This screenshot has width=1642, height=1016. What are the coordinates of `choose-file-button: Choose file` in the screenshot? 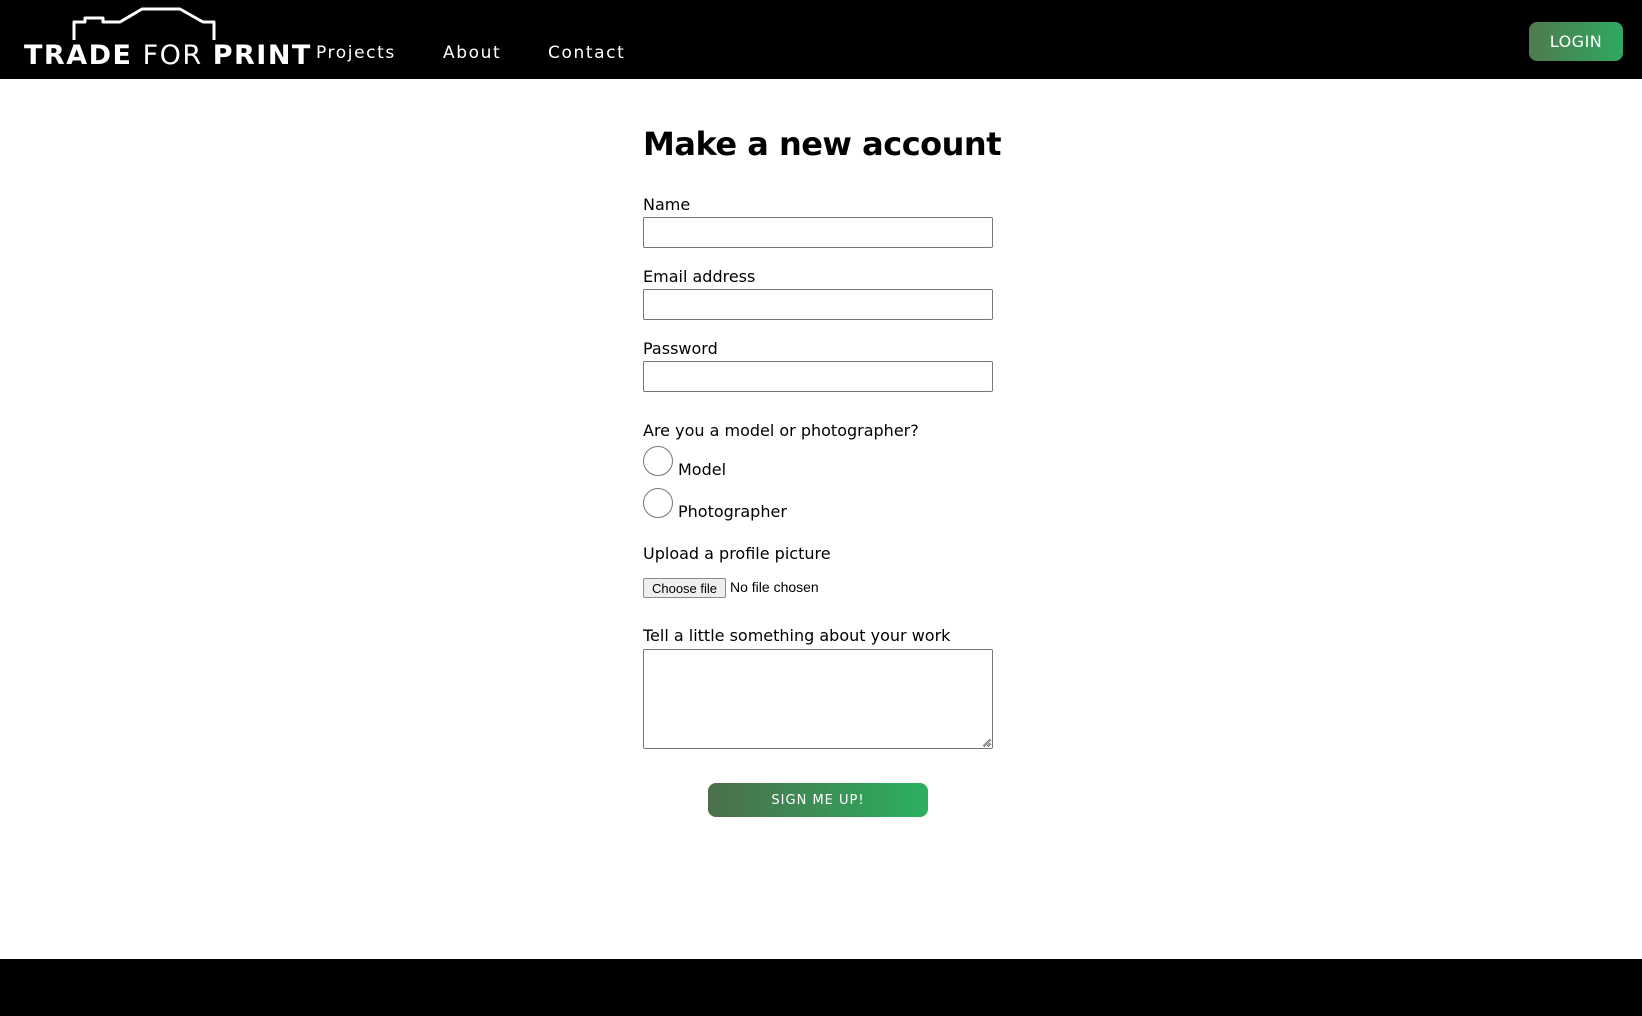 It's located at (684, 588).